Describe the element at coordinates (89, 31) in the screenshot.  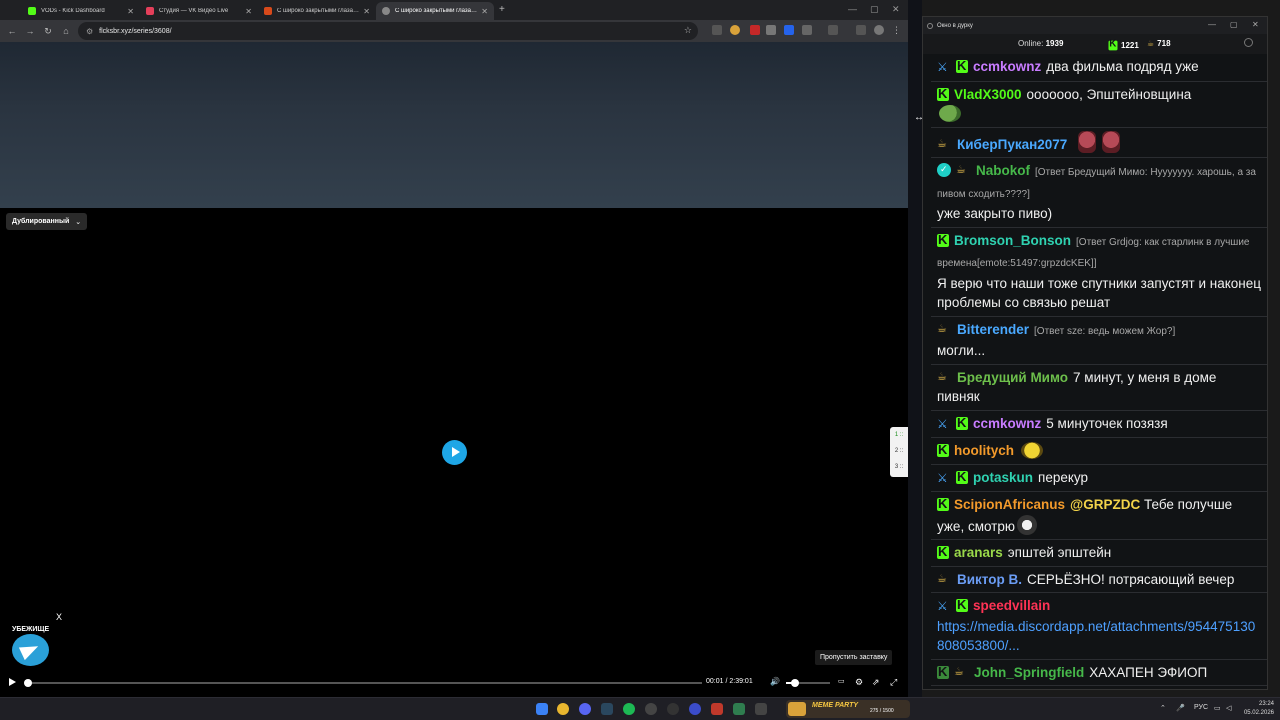
I see `site-info-icon: ⚙` at that location.